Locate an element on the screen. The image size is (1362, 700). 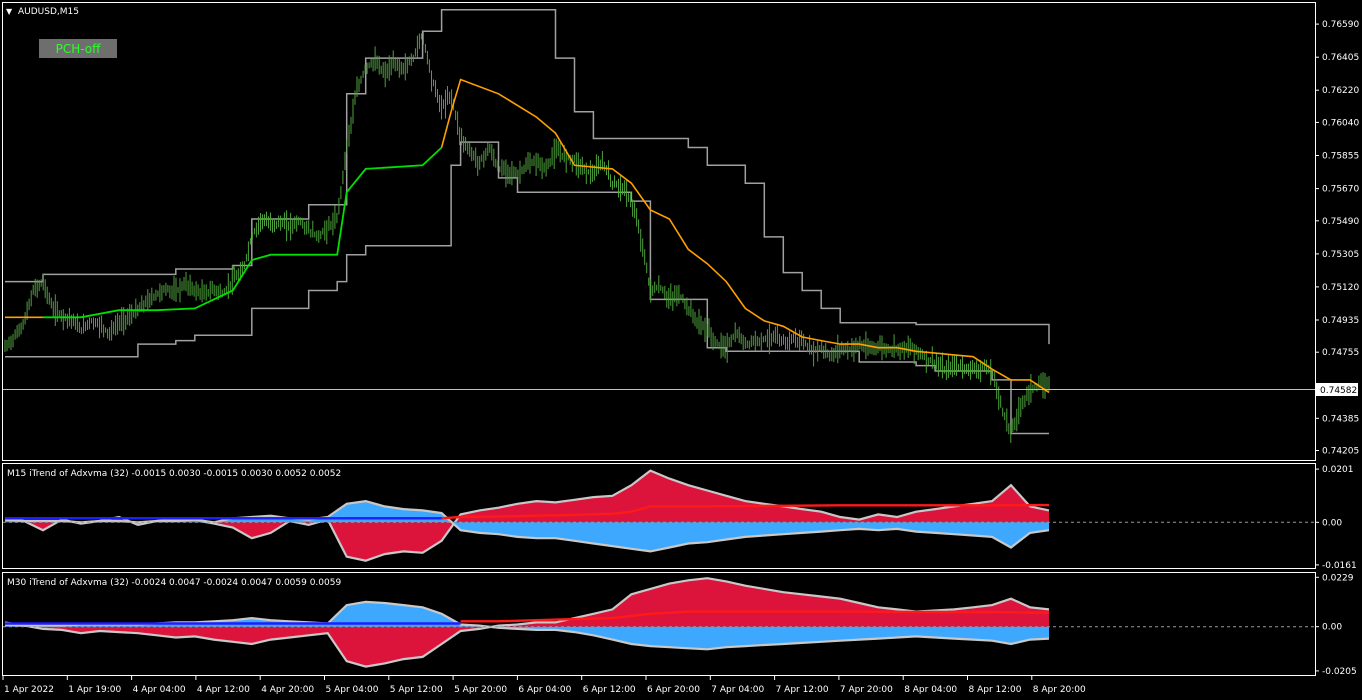
x-tick-label: 7 Apr 12:00 is located at coordinates (802, 690).